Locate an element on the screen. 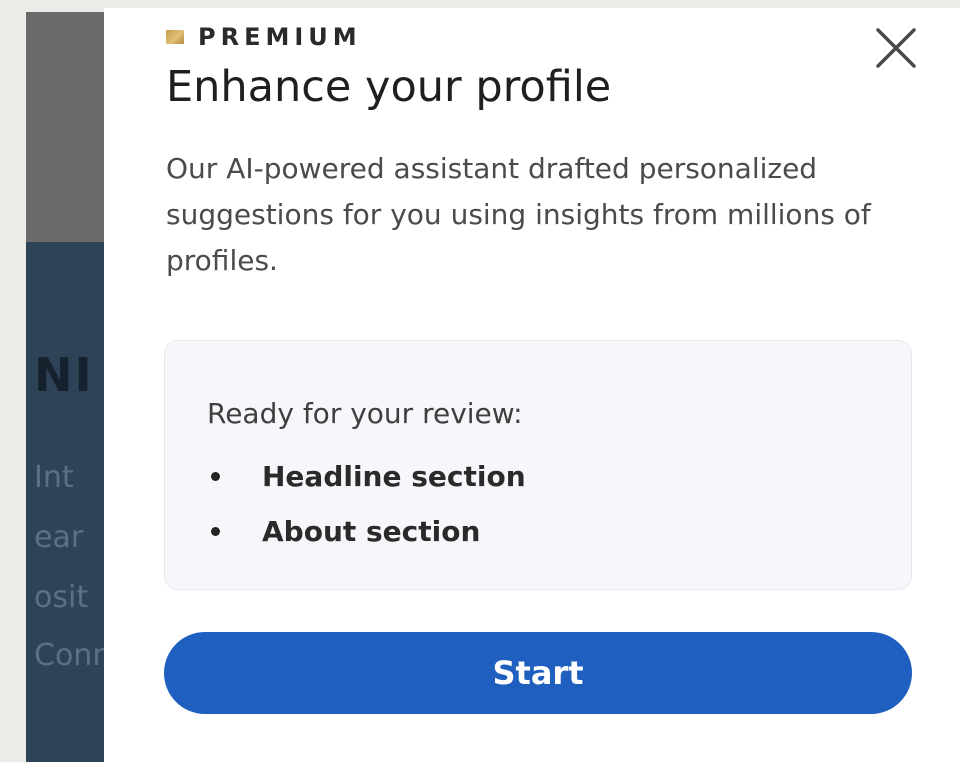  review-item-about: About section is located at coordinates (371, 531).